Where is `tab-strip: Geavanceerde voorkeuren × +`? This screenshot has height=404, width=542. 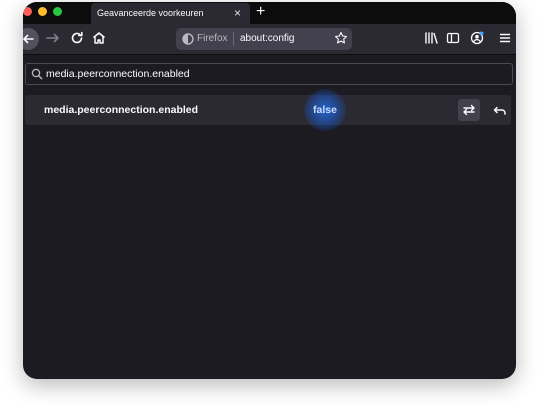 tab-strip: Geavanceerde voorkeuren × + is located at coordinates (269, 13).